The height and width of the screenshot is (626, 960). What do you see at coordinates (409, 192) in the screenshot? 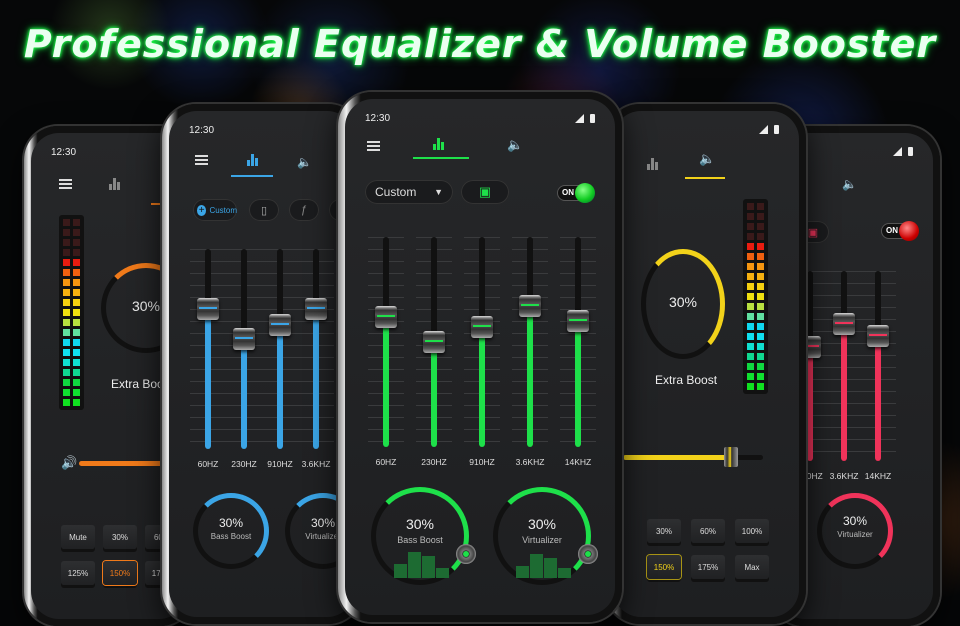
I see `preset-dropdown: Custom ▼` at bounding box center [409, 192].